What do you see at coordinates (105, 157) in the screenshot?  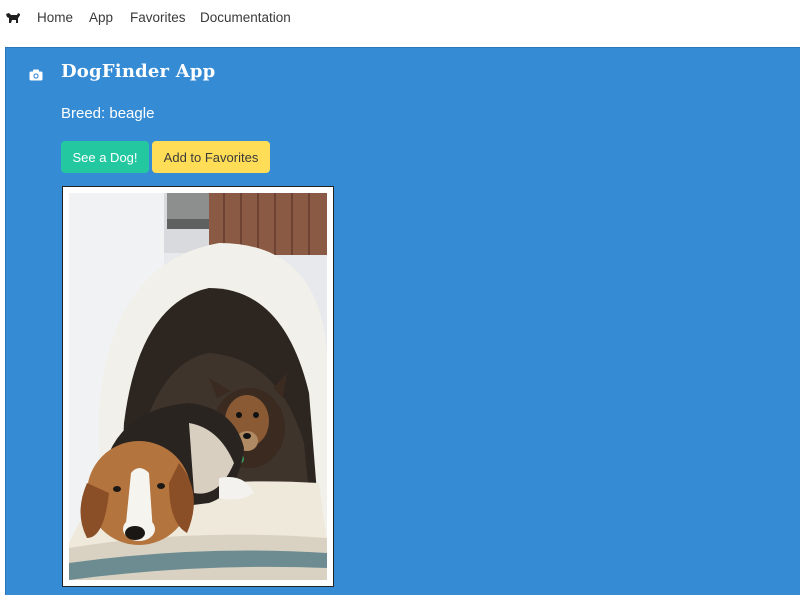 I see `see-a-dog-button: See a Dog!` at bounding box center [105, 157].